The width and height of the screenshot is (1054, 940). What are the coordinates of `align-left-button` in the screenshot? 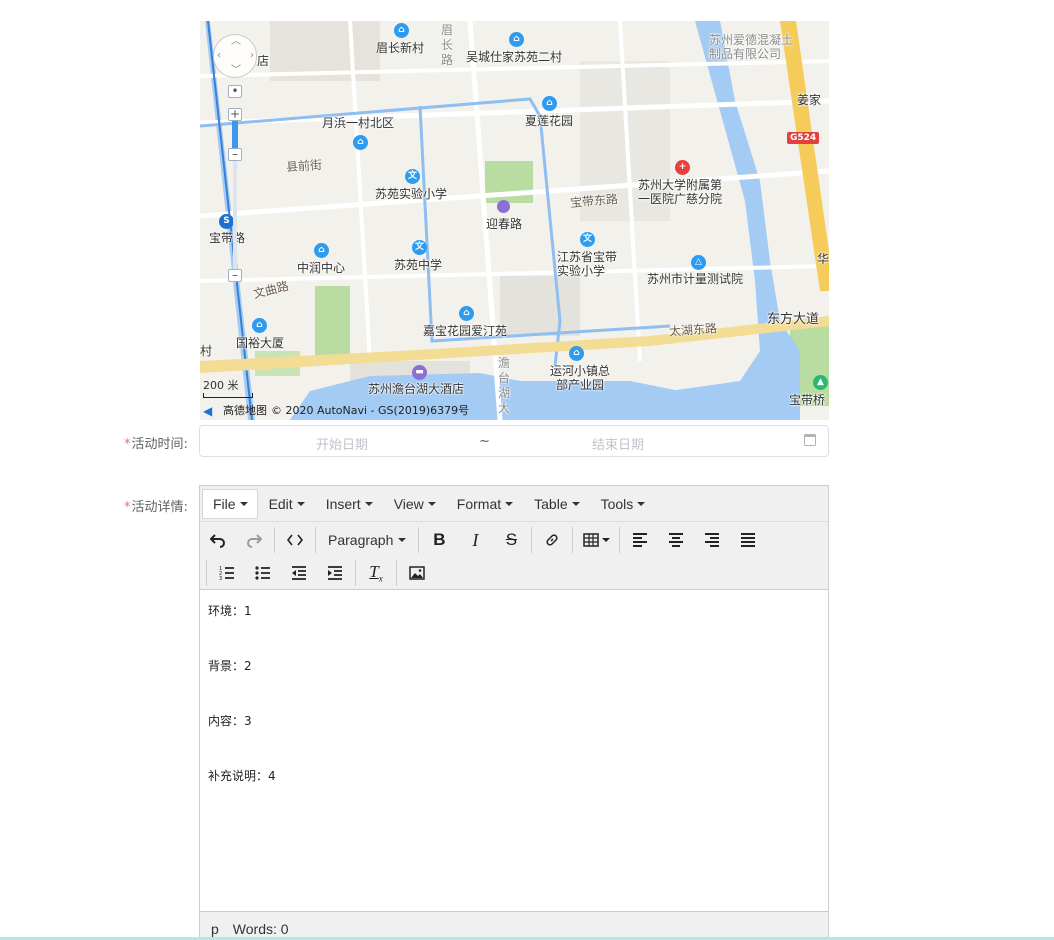 It's located at (640, 540).